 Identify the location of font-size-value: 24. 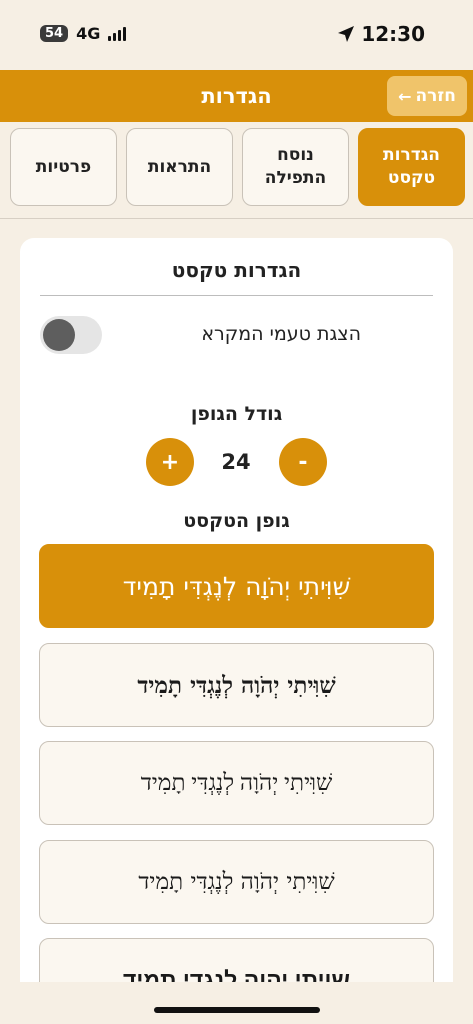
(236, 462).